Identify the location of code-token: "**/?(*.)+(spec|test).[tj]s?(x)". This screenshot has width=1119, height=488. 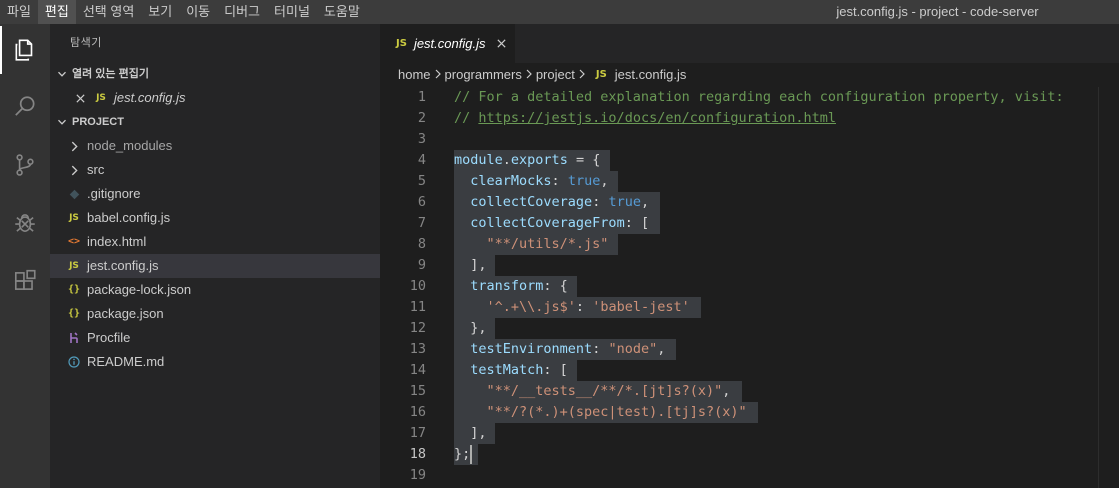
(616, 412).